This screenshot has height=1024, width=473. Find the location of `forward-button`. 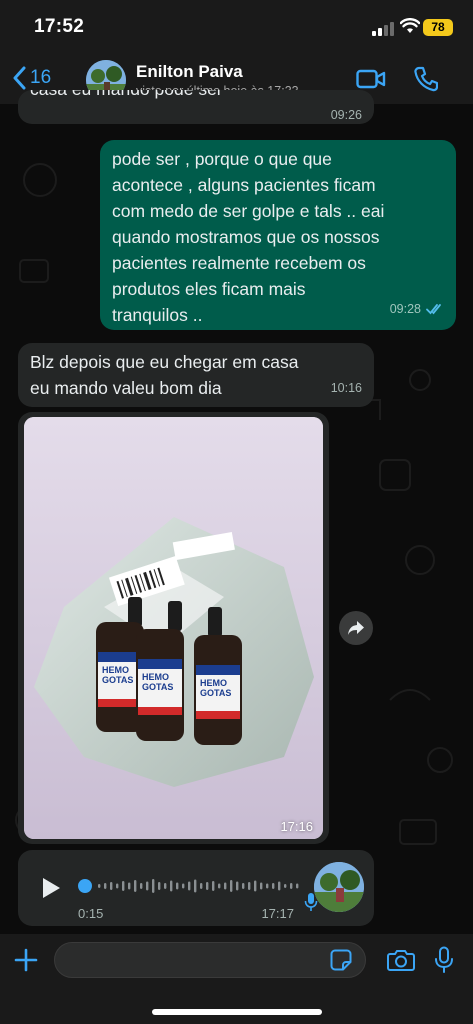

forward-button is located at coordinates (356, 628).